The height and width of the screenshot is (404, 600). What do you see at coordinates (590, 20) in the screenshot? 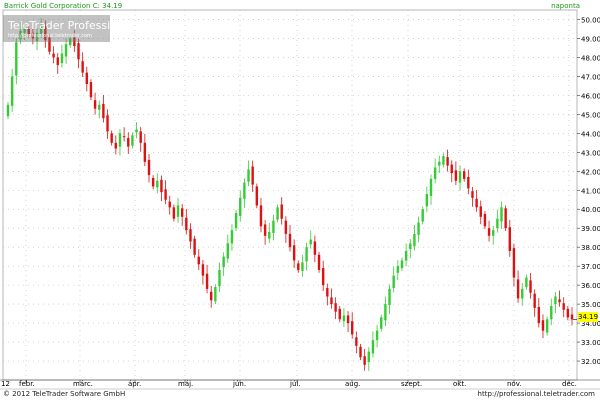
I see `y-tick-label: 50.00` at bounding box center [590, 20].